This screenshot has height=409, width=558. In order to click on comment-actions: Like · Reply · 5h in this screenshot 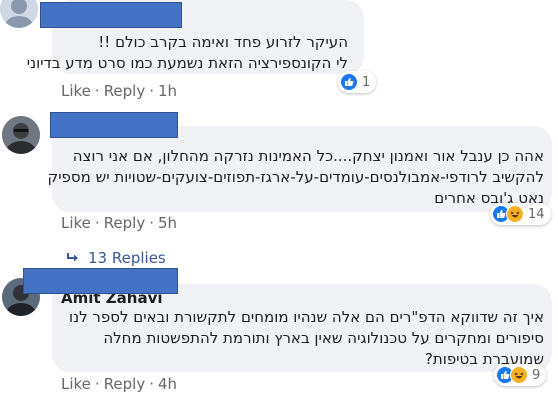, I will do `click(119, 223)`.